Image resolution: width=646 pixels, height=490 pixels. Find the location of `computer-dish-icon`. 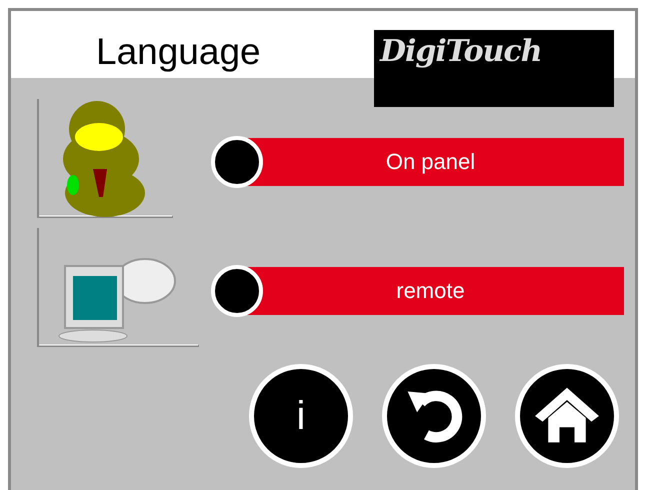

computer-dish-icon is located at coordinates (117, 287).